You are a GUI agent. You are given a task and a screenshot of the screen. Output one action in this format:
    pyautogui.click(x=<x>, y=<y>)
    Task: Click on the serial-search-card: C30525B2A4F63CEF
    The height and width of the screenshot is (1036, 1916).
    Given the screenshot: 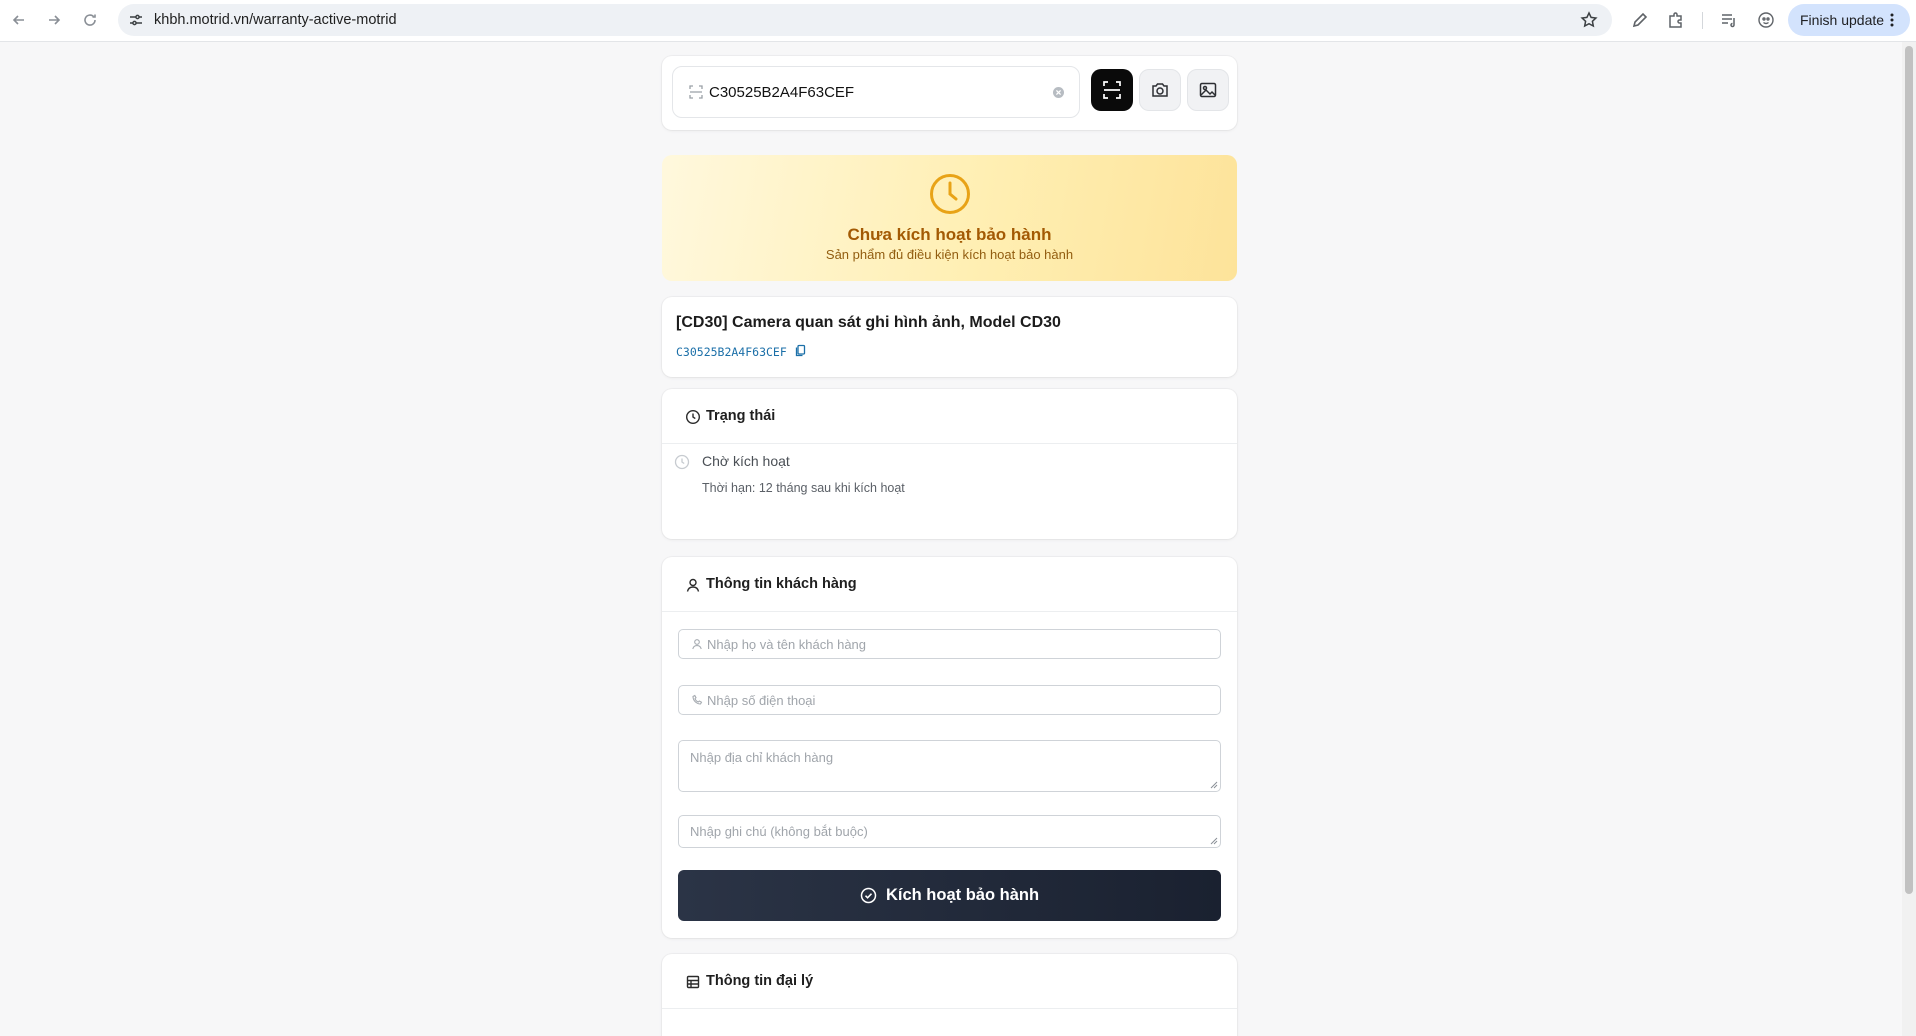 What is the action you would take?
    pyautogui.click(x=949, y=93)
    